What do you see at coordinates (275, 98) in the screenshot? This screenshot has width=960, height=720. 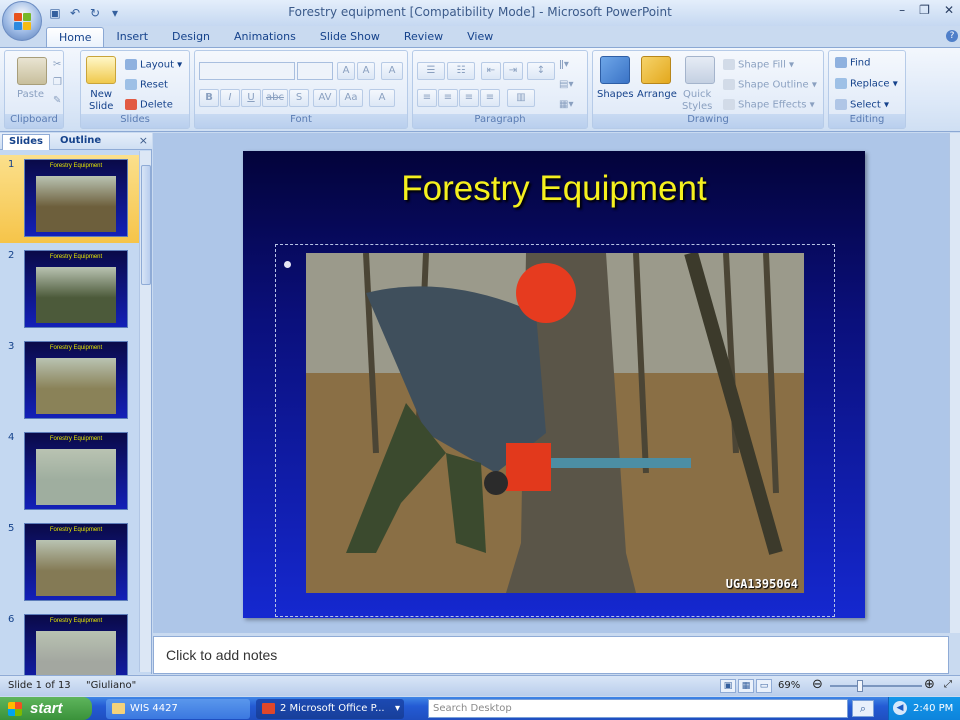 I see `strikethrough-button: abc` at bounding box center [275, 98].